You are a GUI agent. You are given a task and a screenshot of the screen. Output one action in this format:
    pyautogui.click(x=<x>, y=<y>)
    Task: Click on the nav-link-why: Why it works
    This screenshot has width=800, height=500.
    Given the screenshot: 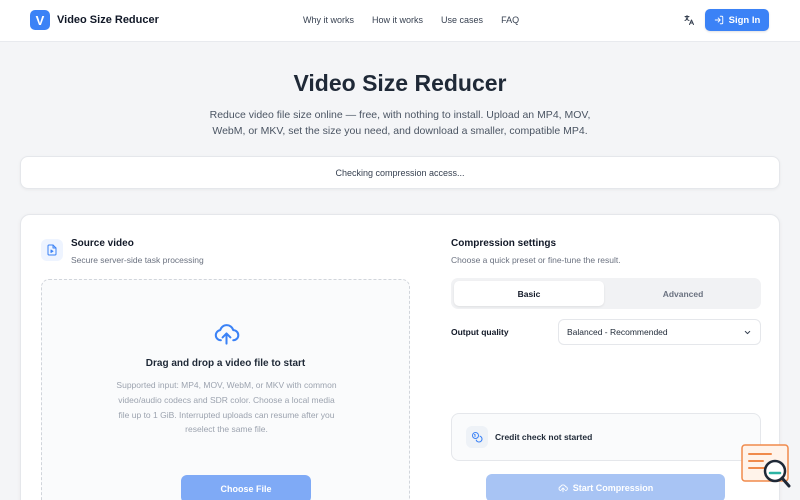 What is the action you would take?
    pyautogui.click(x=328, y=20)
    